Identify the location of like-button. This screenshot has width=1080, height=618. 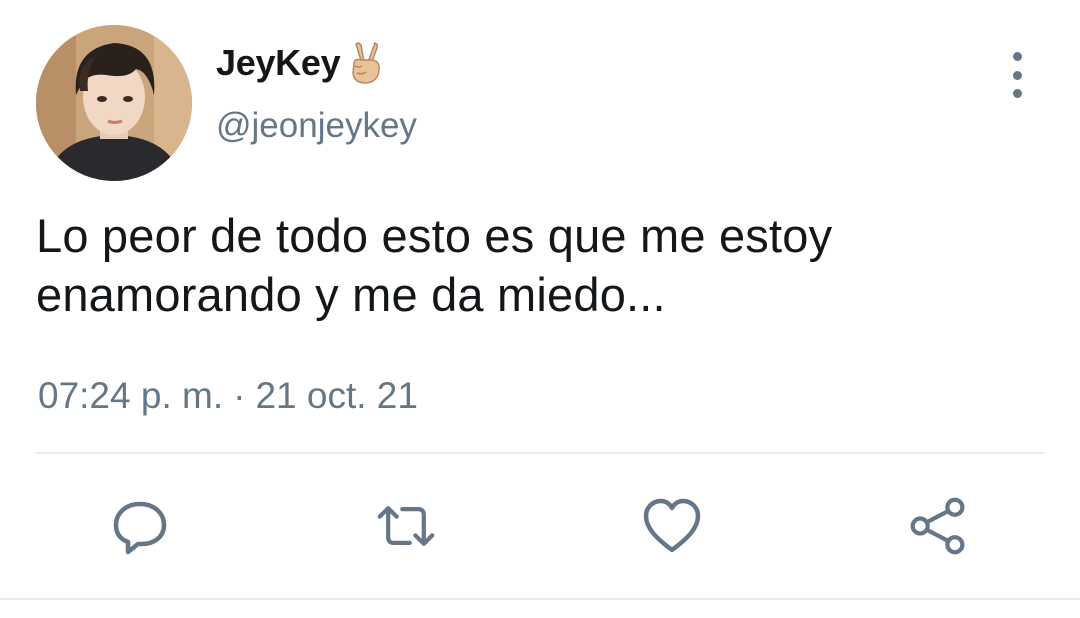
(672, 526).